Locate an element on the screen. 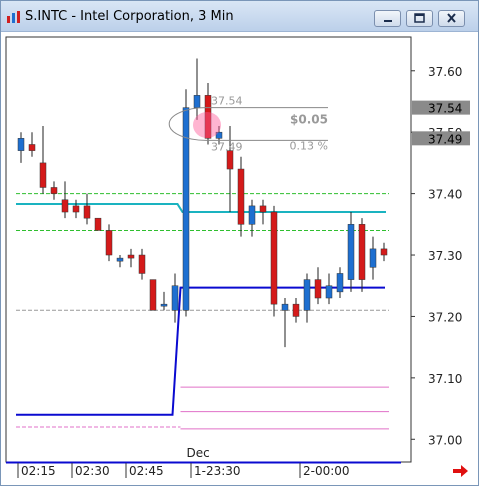 The width and height of the screenshot is (479, 486). y-tick-label: 37.60 is located at coordinates (445, 72).